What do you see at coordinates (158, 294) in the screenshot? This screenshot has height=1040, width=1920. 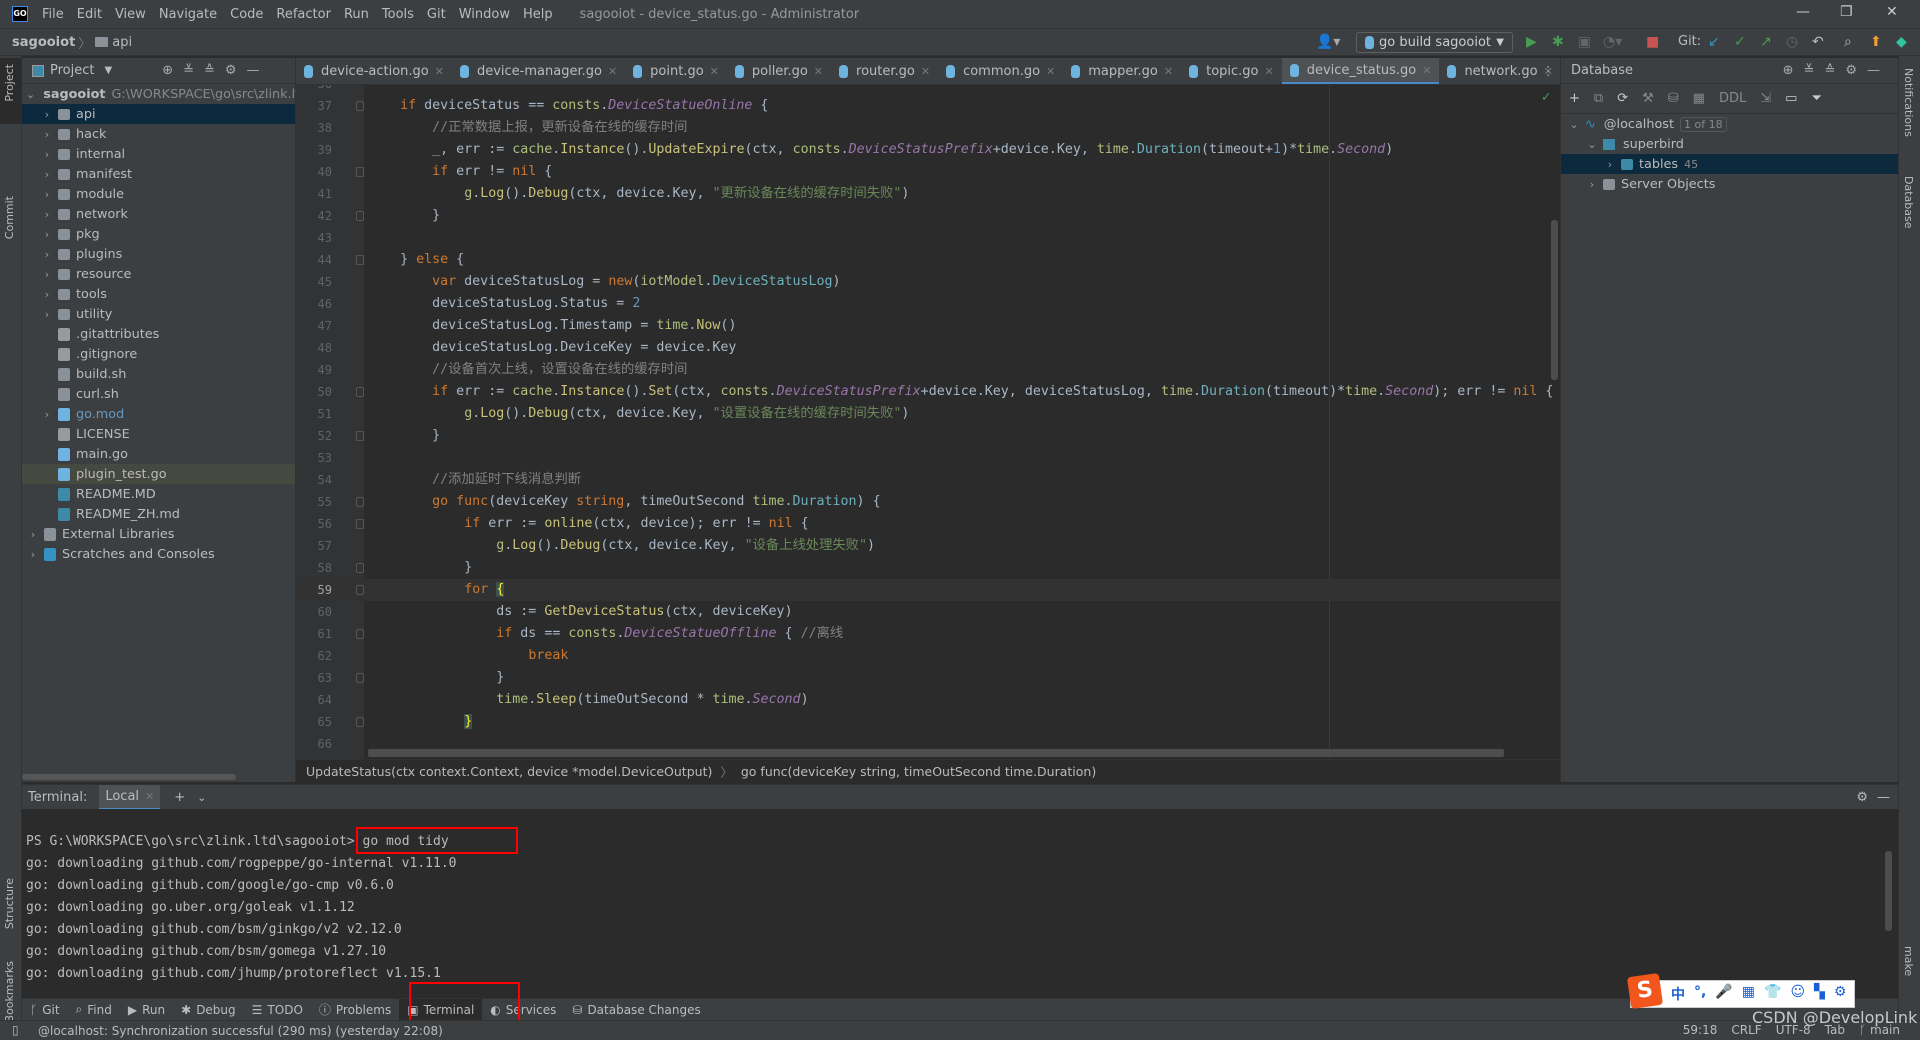 I see `tree-item-tools: › tools` at bounding box center [158, 294].